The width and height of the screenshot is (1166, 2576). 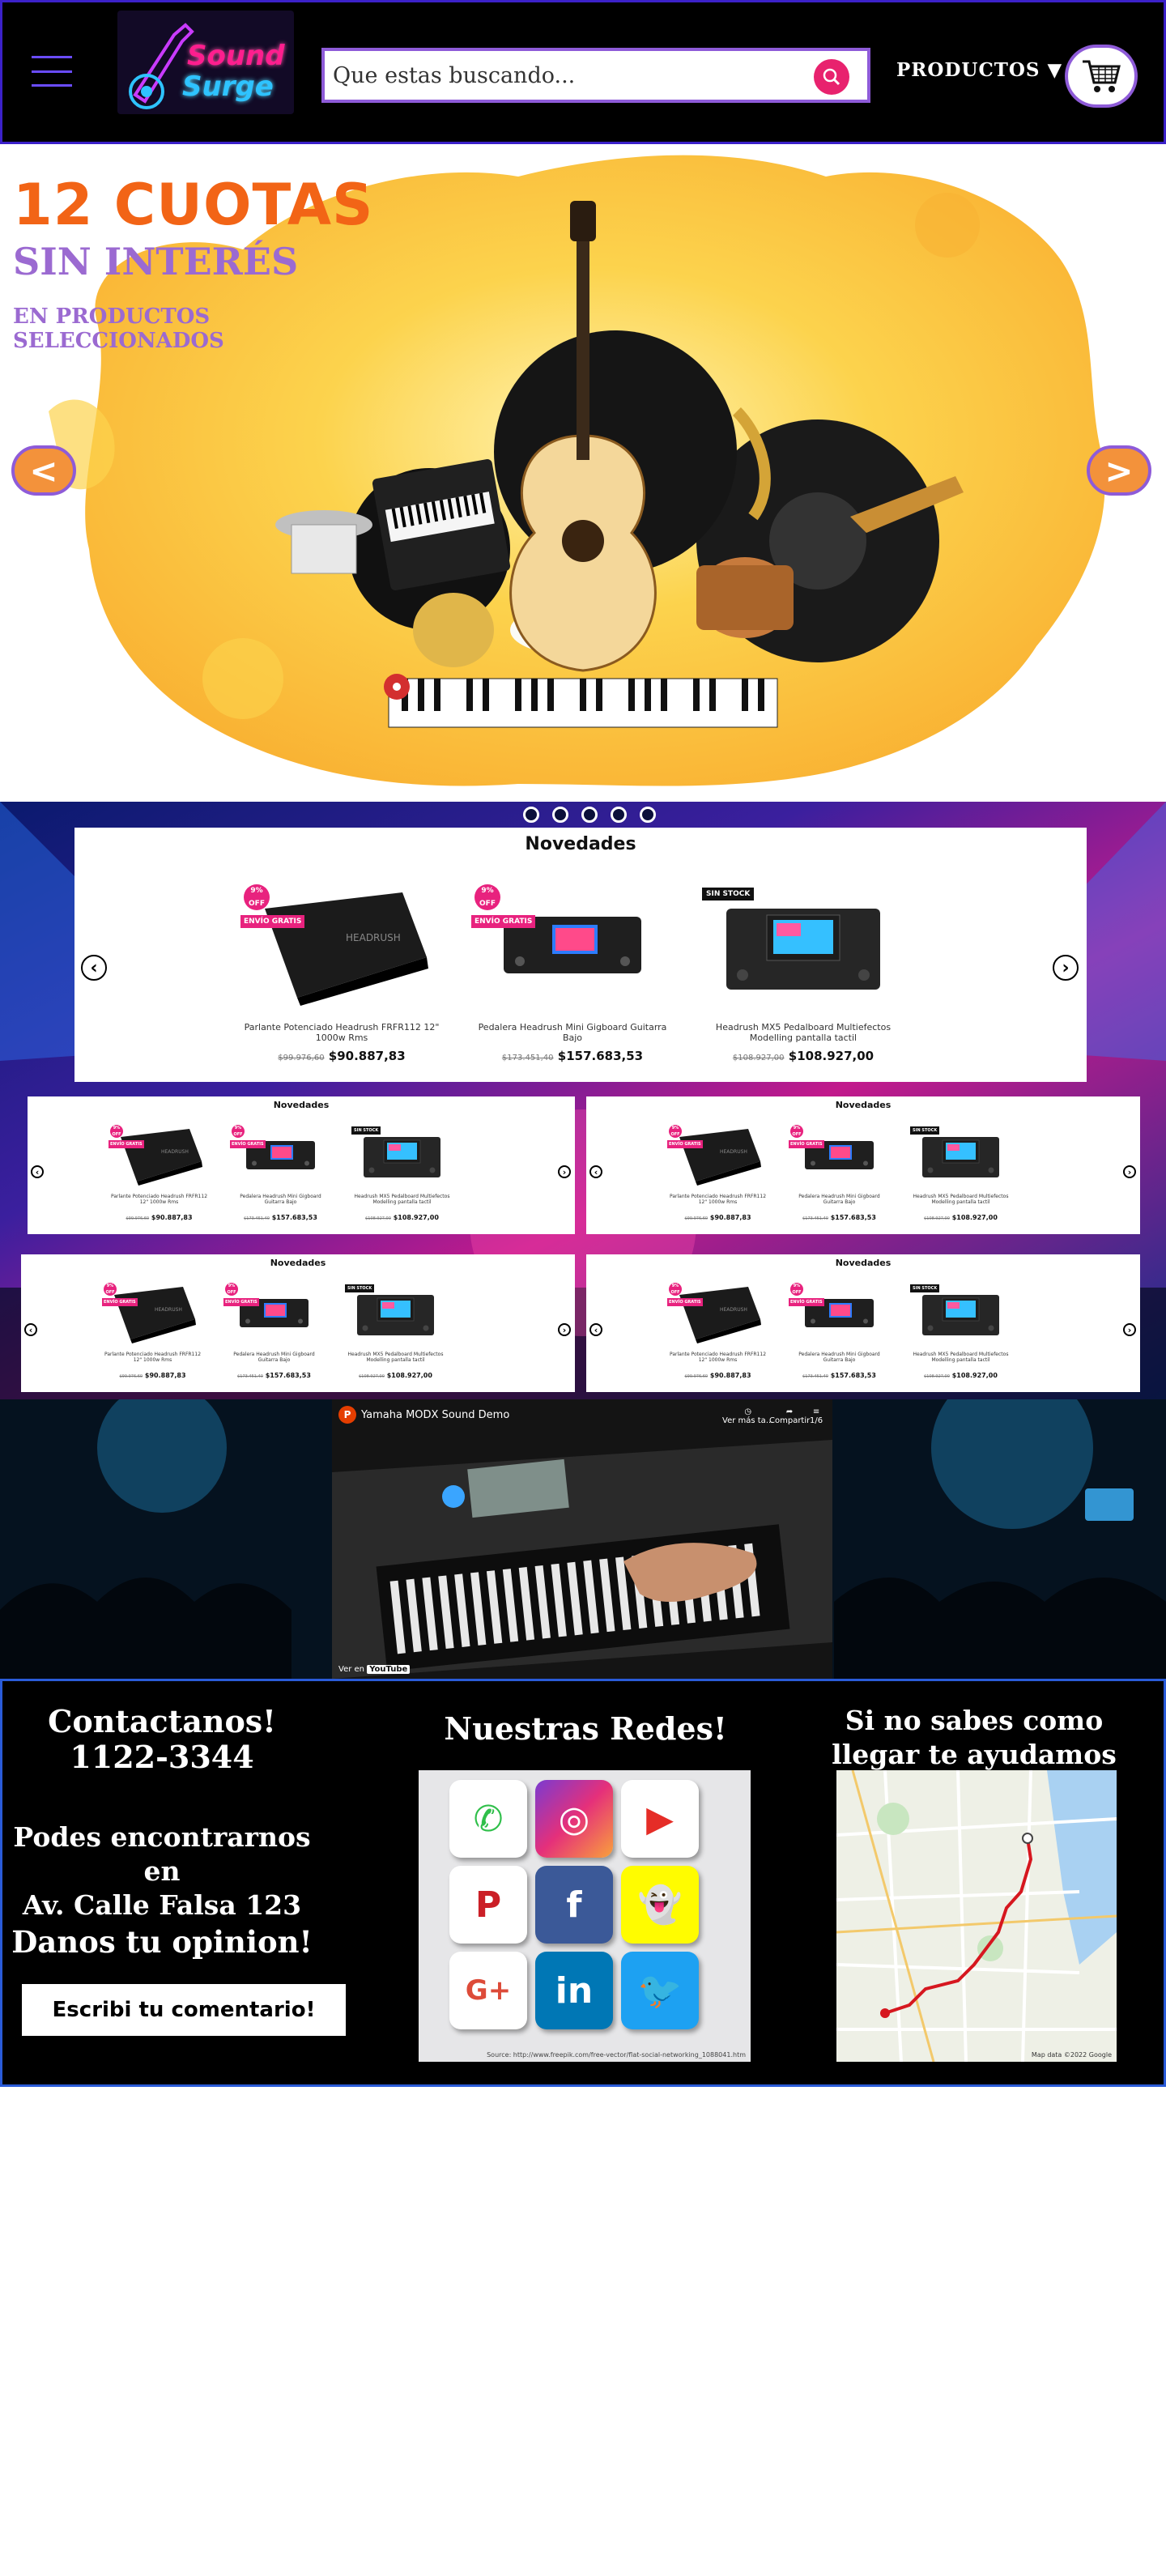 I want to click on whatsapp-icon: ✆, so click(x=488, y=1819).